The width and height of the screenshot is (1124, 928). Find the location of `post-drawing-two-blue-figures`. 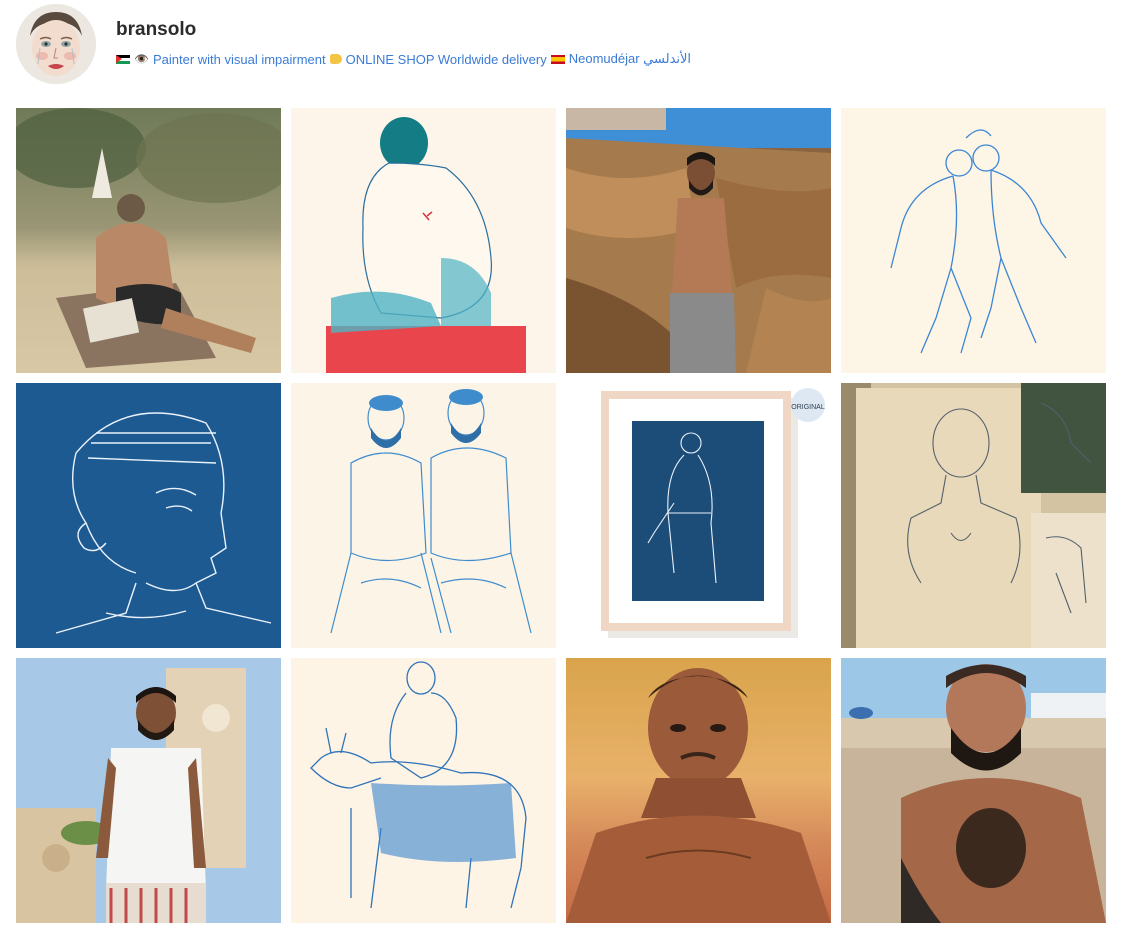

post-drawing-two-blue-figures is located at coordinates (973, 240).